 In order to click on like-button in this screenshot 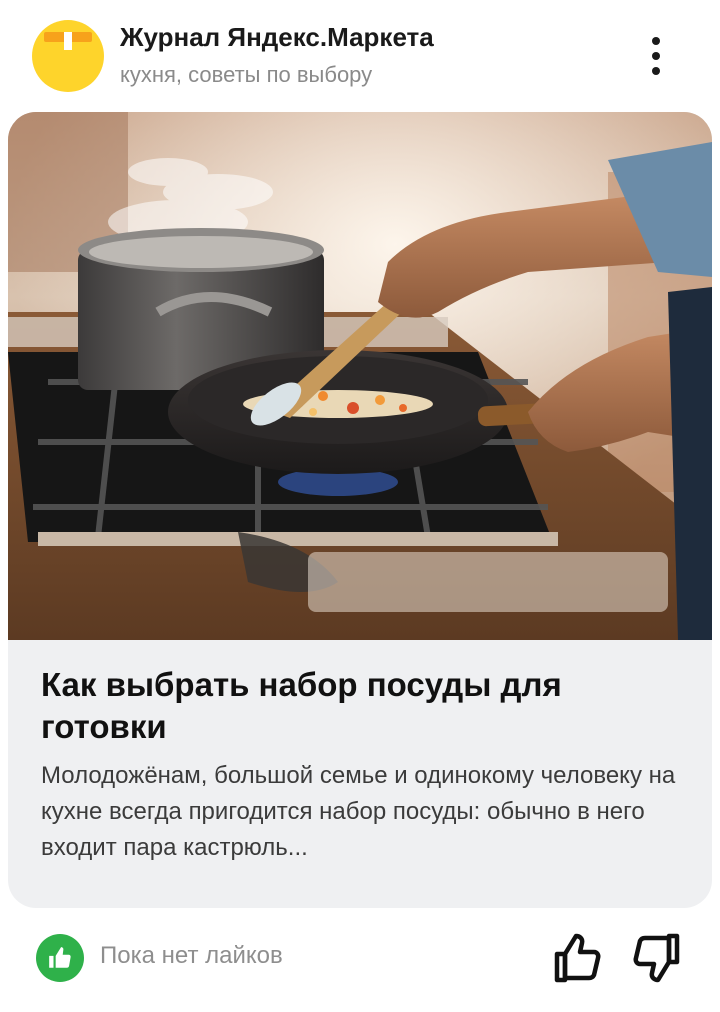, I will do `click(578, 958)`.